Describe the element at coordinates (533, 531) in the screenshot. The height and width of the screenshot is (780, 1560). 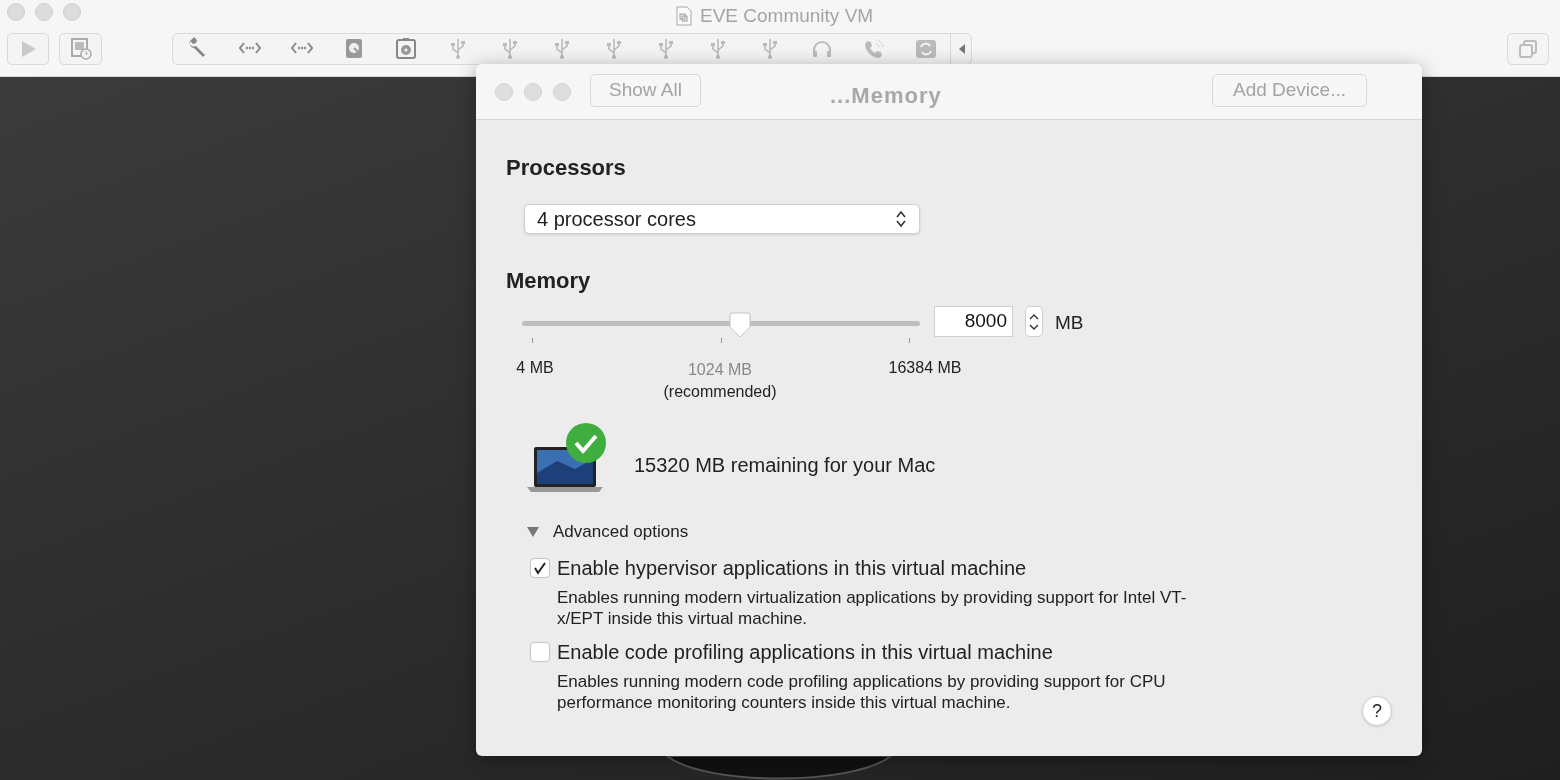
I see `triangle-icon` at that location.